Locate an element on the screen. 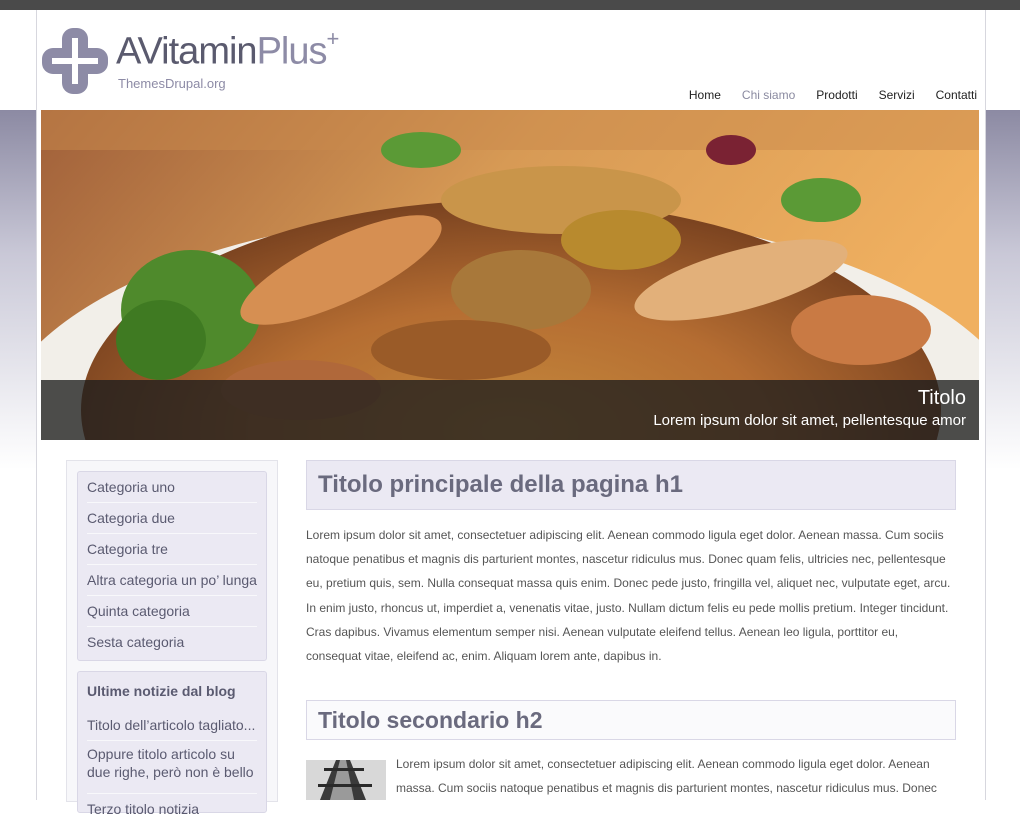  eiffel-tower-image is located at coordinates (346, 780).